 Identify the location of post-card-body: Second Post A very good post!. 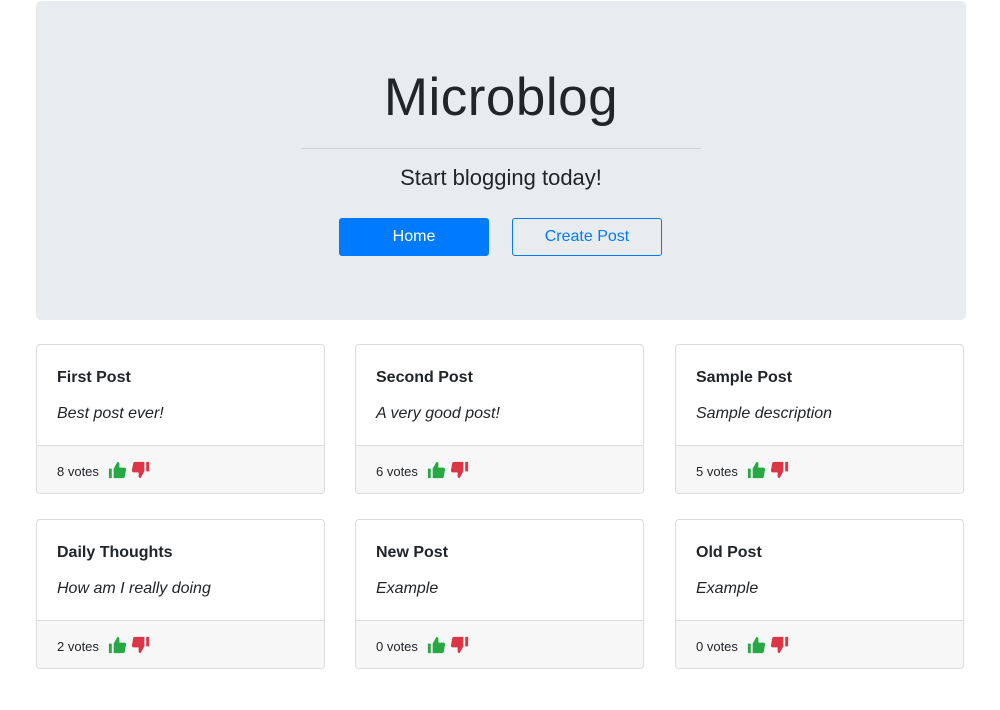
(499, 395).